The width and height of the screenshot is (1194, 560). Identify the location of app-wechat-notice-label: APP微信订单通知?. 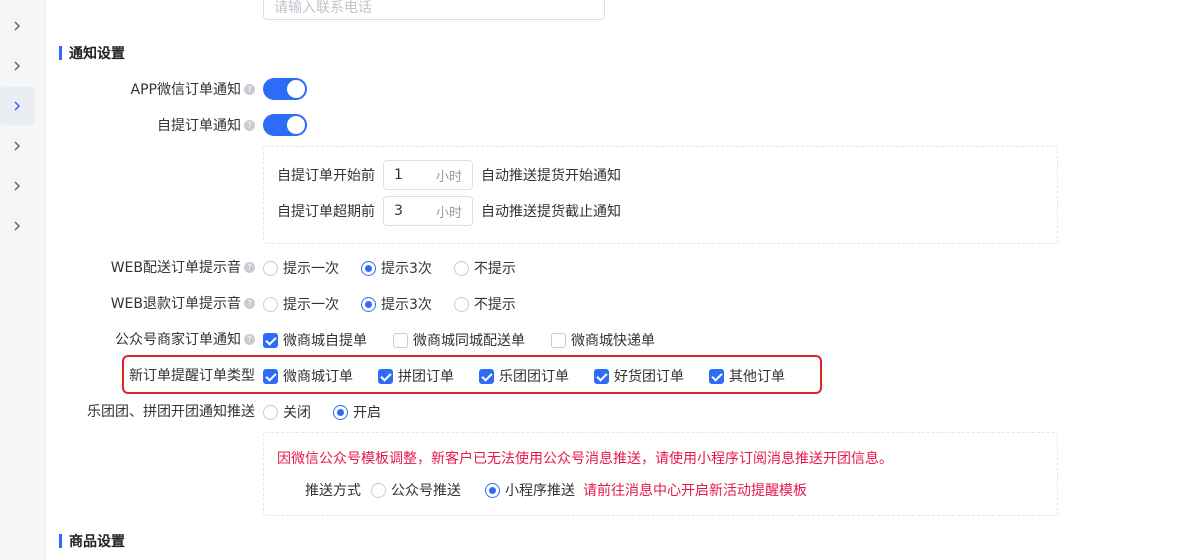
(151, 89).